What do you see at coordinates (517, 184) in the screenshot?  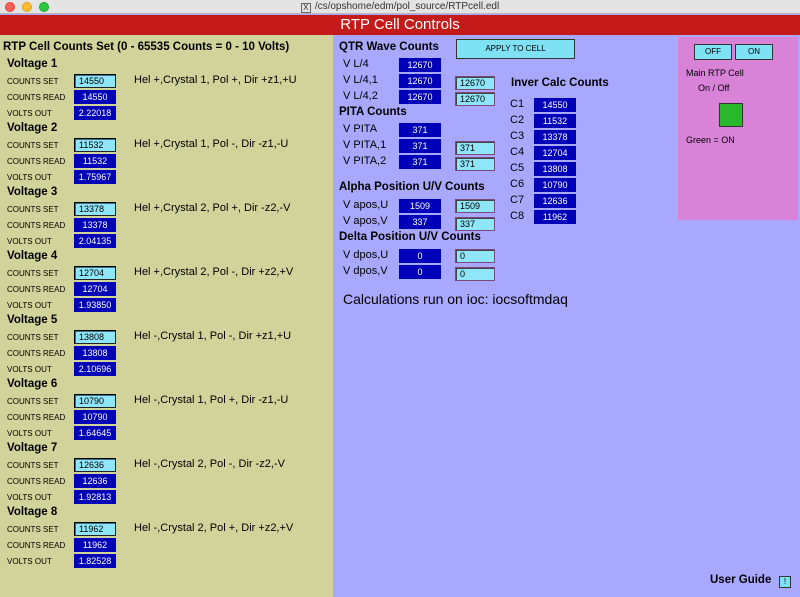 I see `inver-row-label: C6` at bounding box center [517, 184].